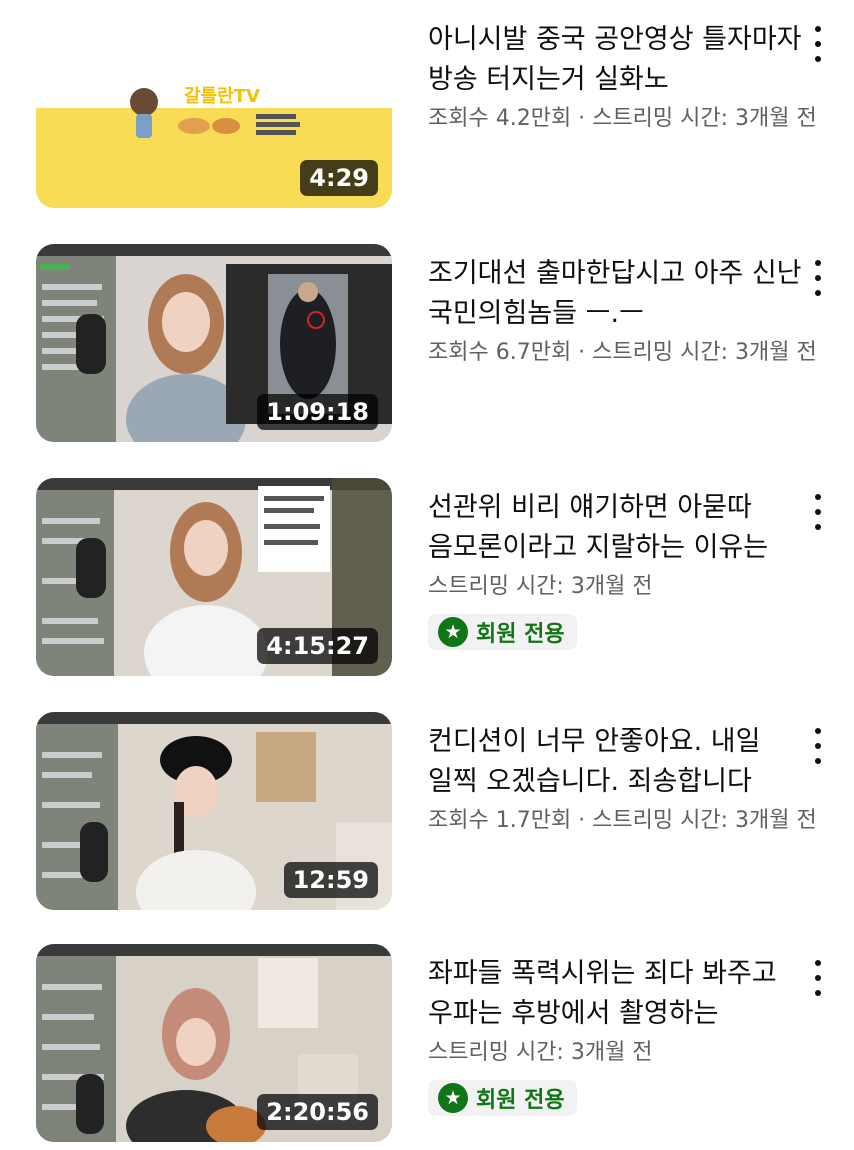 Image resolution: width=854 pixels, height=1150 pixels. Describe the element at coordinates (619, 528) in the screenshot. I see `video-title: 선관위 비리 얘기하면 아묻따 음모론이라고 지랄하는 이유는` at that location.